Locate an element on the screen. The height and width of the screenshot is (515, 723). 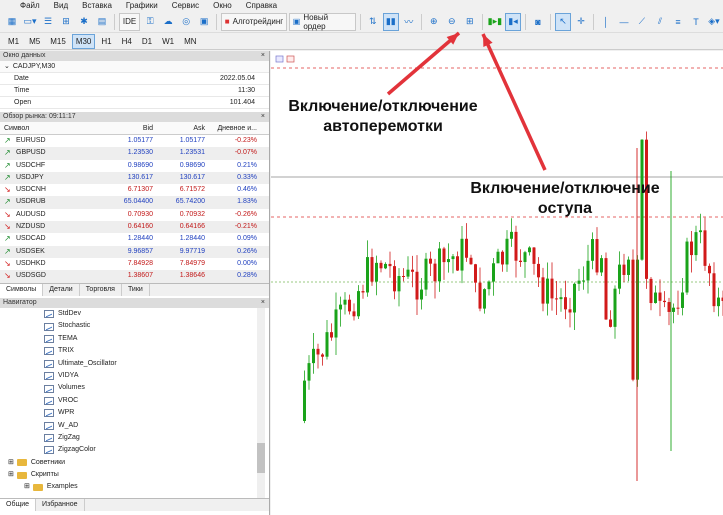
zoom-out-icon: ⊖ is located at coordinates (452, 22).